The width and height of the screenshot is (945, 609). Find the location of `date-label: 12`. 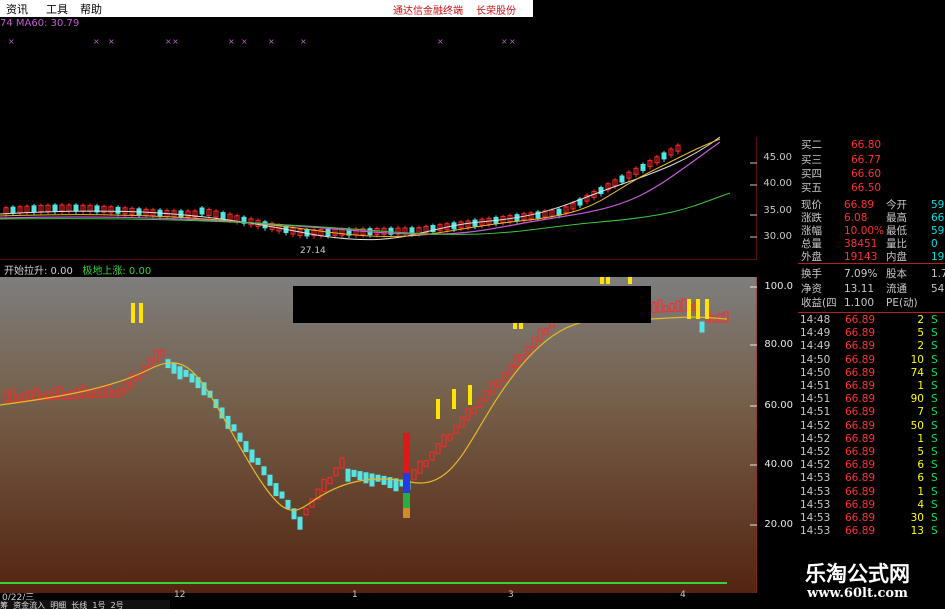

date-label: 12 is located at coordinates (180, 595).